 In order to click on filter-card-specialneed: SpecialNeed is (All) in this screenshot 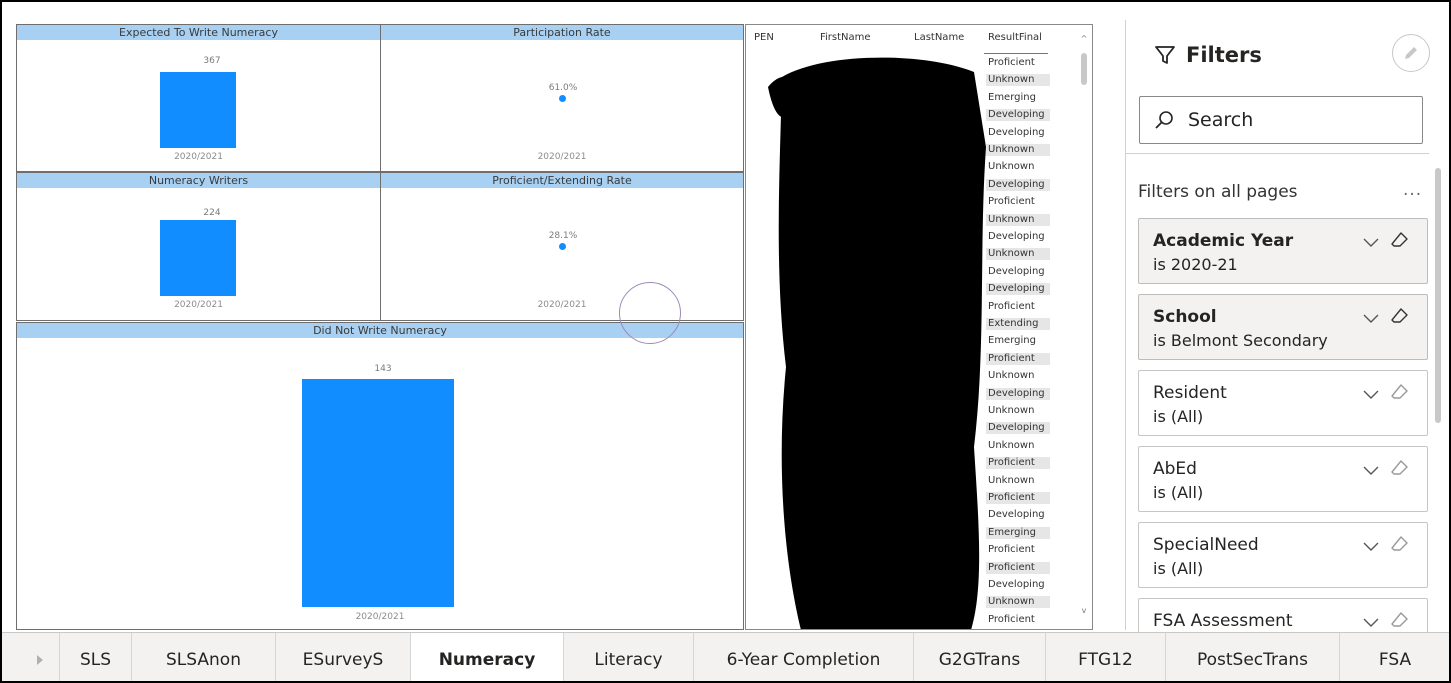, I will do `click(1283, 555)`.